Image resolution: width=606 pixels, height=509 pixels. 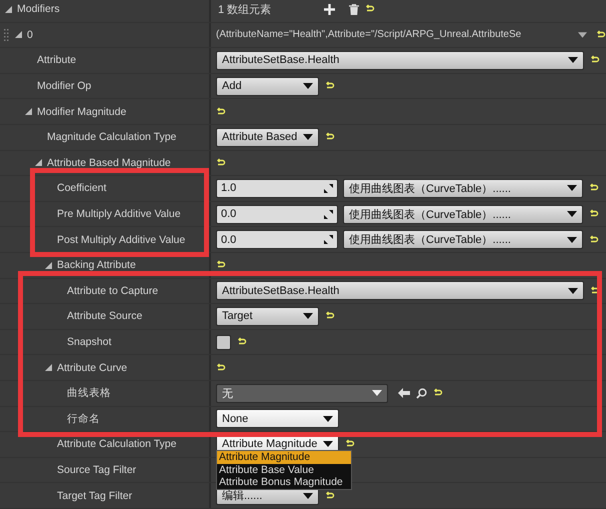 I want to click on menu-option: Attribute Base Value, so click(x=284, y=470).